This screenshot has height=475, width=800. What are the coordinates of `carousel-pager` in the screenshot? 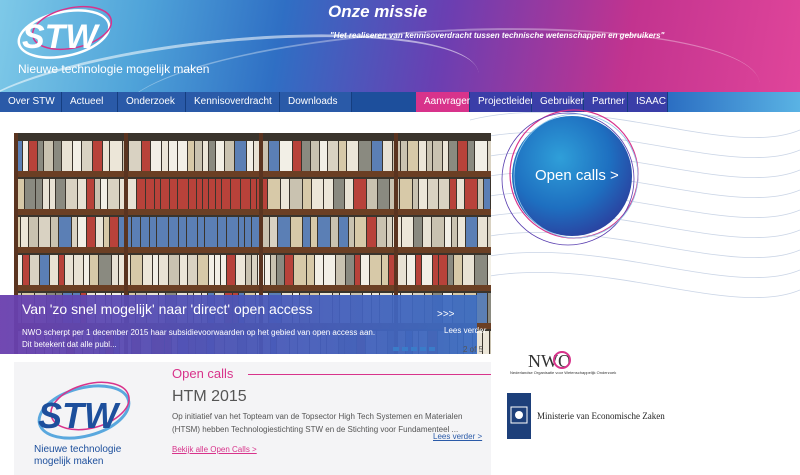 It's located at (414, 349).